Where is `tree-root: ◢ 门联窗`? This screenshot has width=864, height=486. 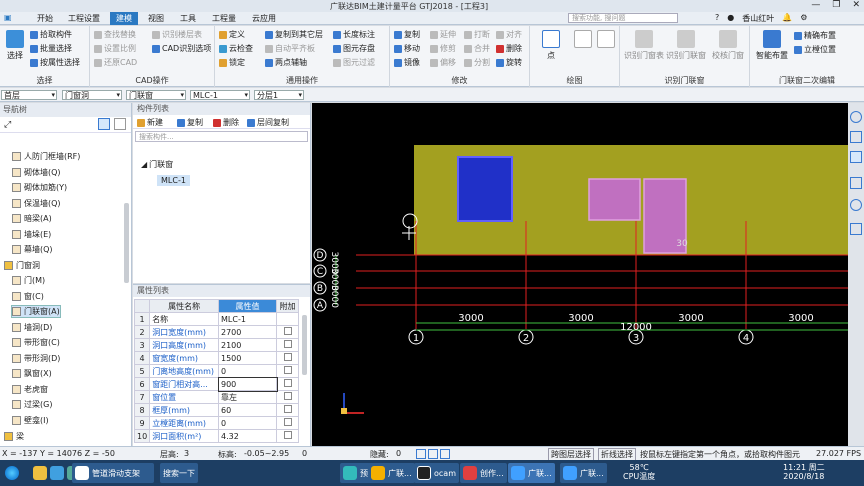 tree-root: ◢ 门联窗 is located at coordinates (157, 164).